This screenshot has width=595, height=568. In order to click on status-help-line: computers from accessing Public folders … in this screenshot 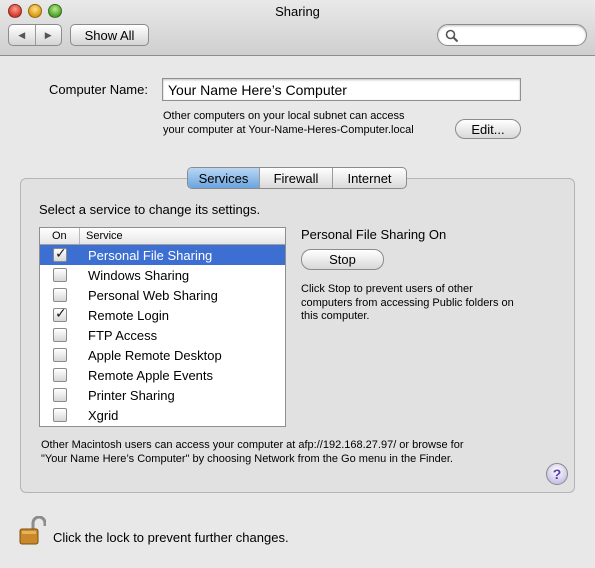, I will do `click(407, 302)`.